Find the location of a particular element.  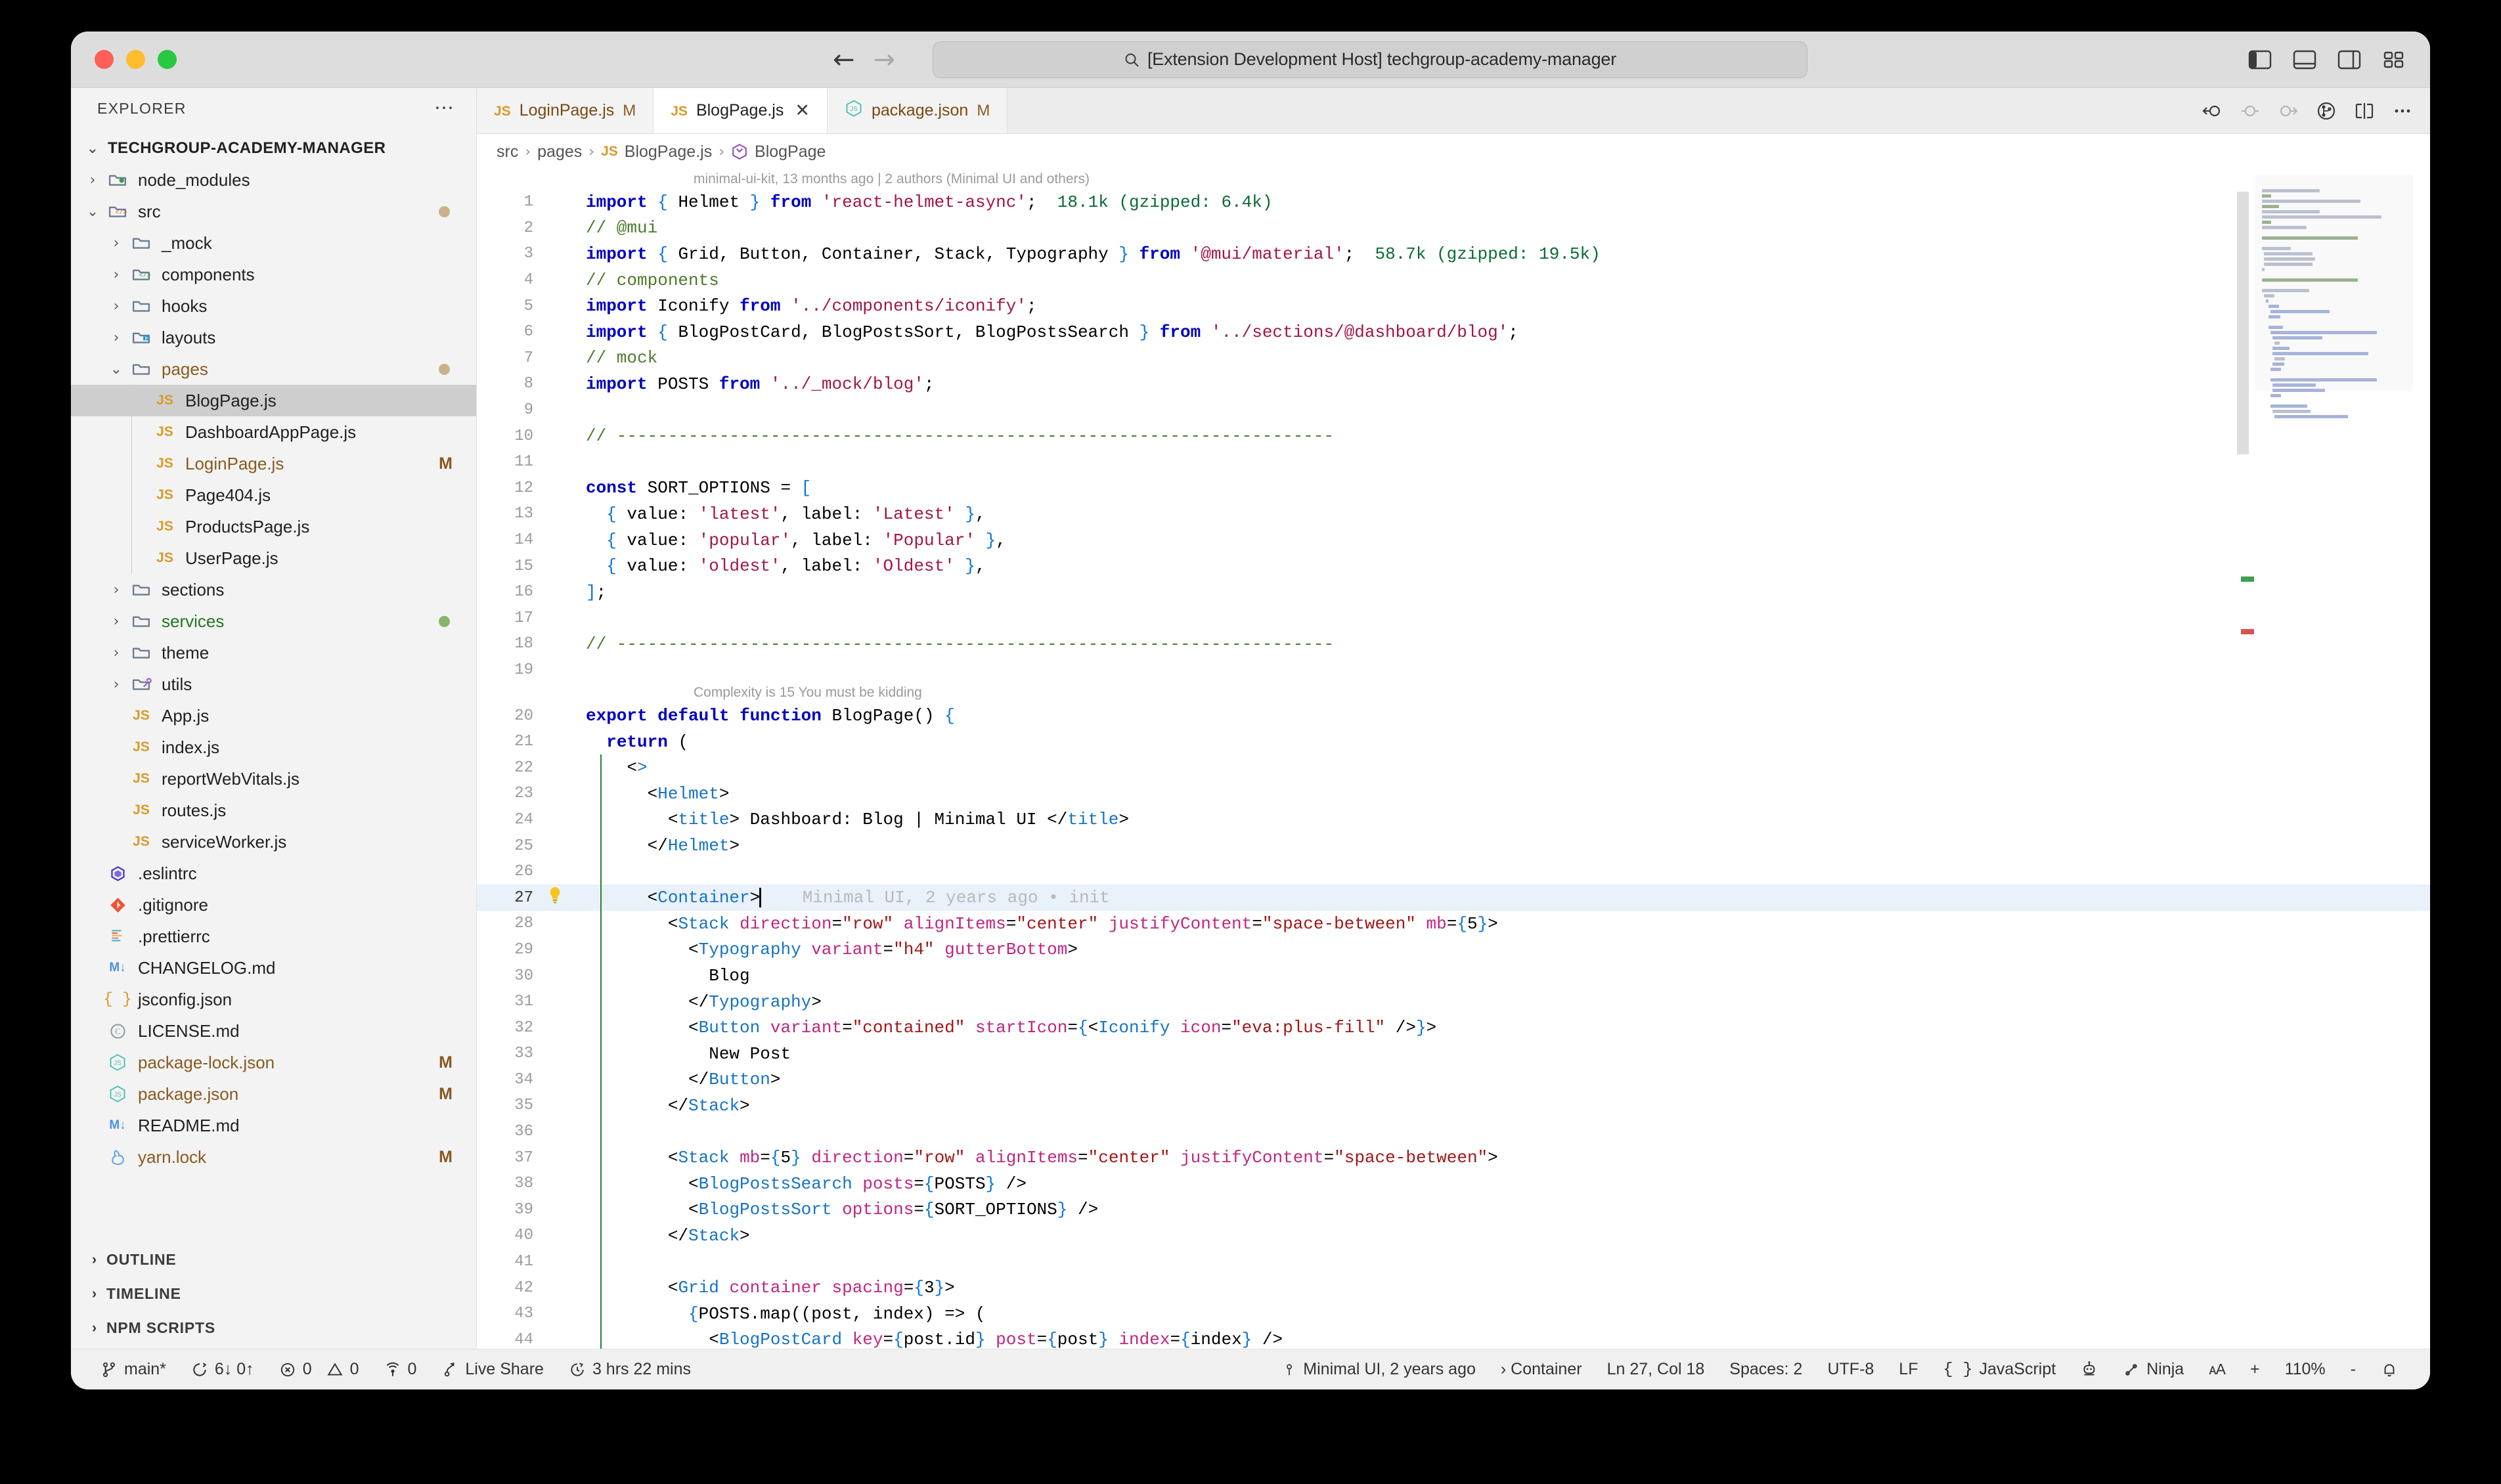

code-line: 16]; is located at coordinates (1453, 592).